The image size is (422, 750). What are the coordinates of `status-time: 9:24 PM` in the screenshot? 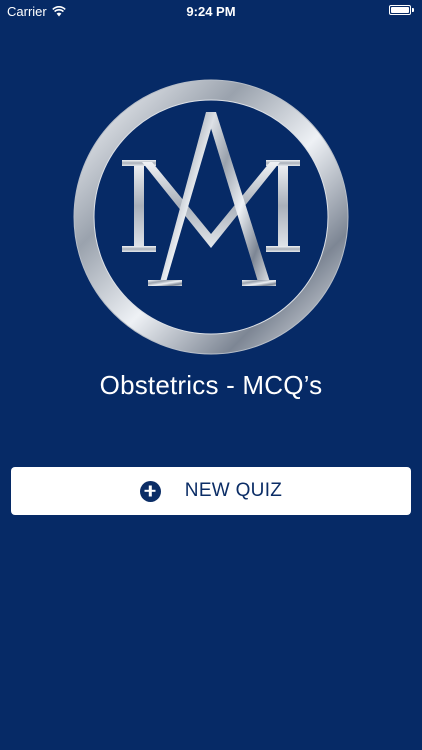 It's located at (211, 11).